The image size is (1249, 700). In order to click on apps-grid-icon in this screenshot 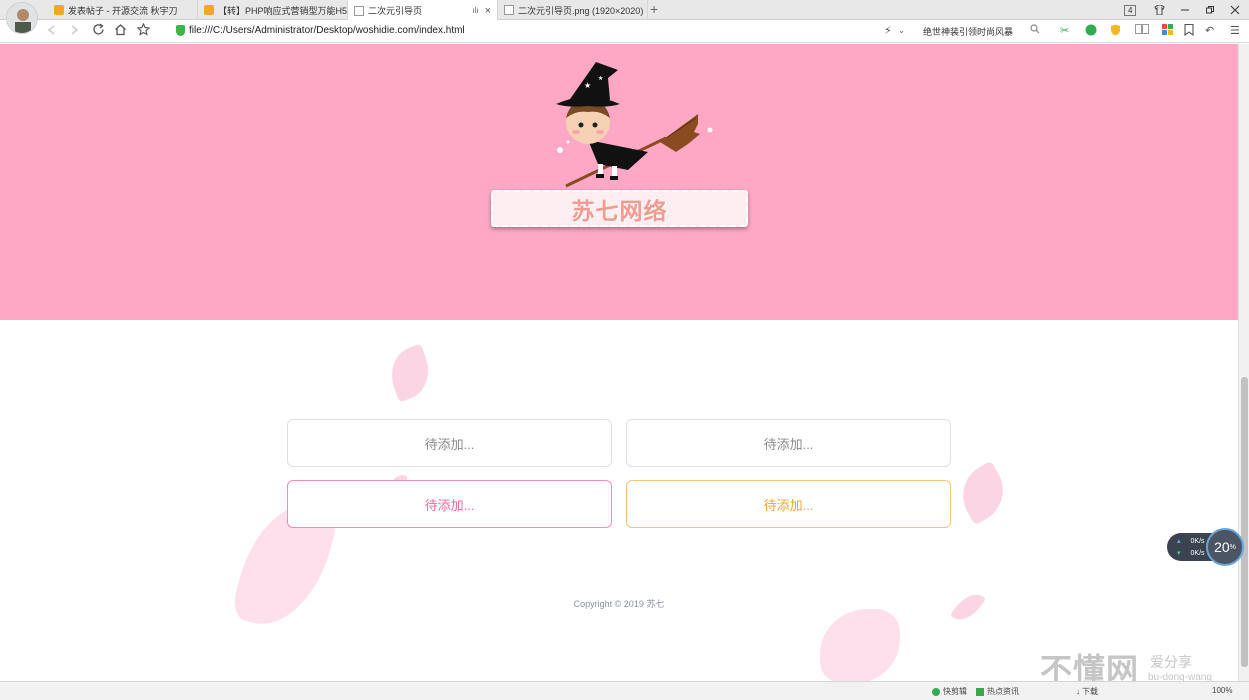, I will do `click(1167, 31)`.